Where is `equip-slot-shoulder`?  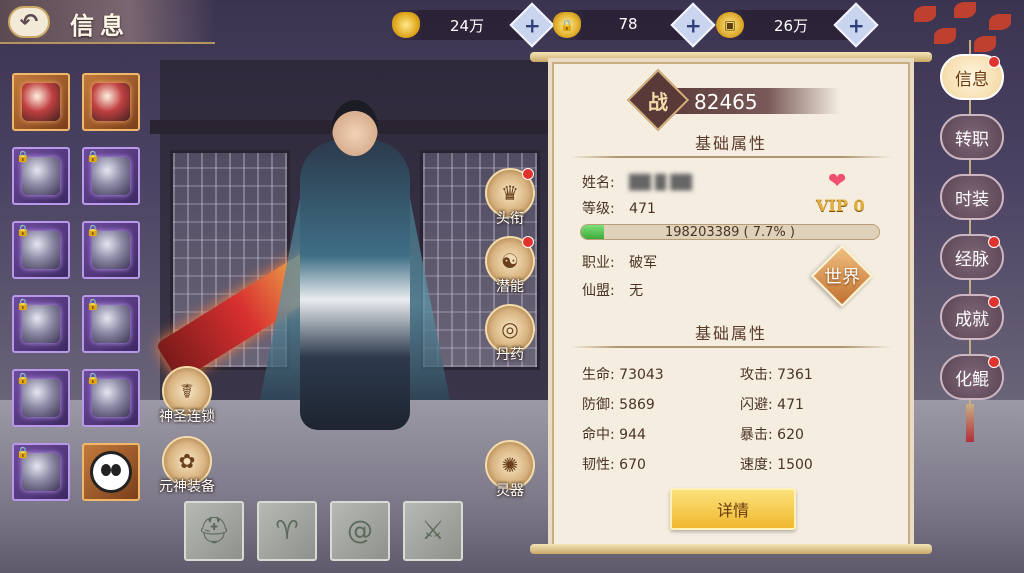
equip-slot-shoulder is located at coordinates (111, 102).